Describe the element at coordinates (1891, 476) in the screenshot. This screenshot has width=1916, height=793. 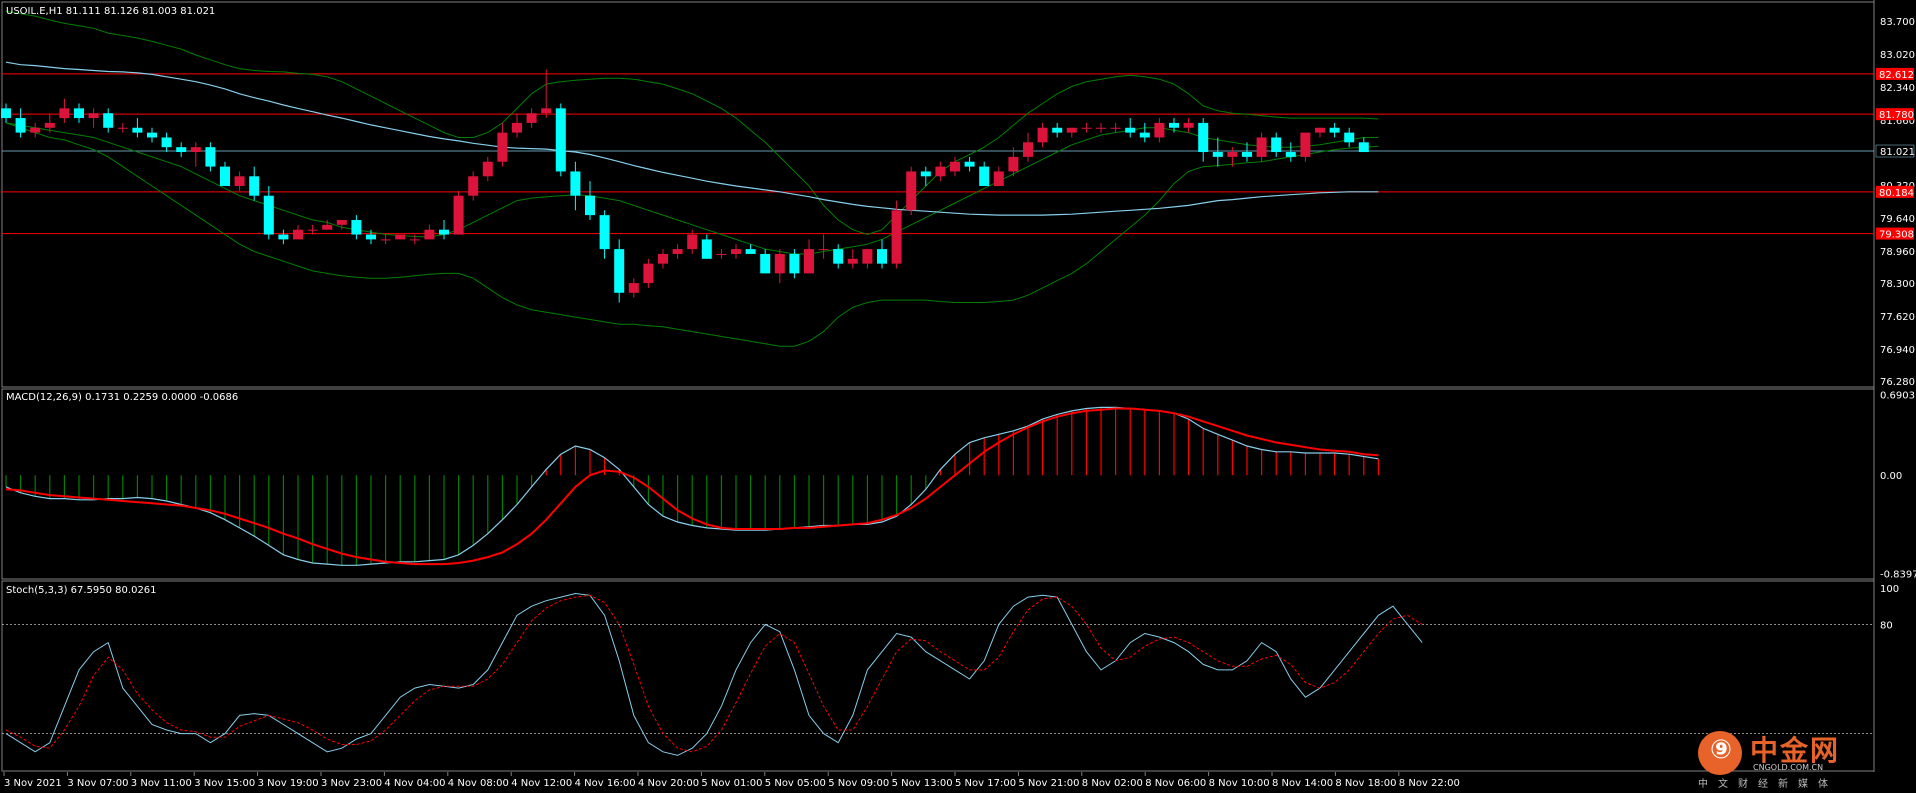
I see `macd-tick: 0.00` at that location.